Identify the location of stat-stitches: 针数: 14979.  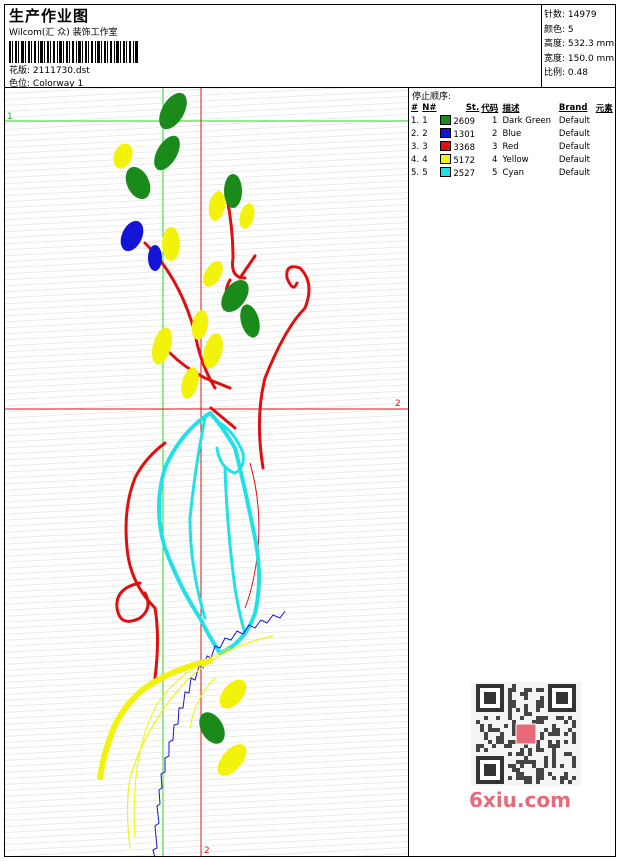
(570, 15).